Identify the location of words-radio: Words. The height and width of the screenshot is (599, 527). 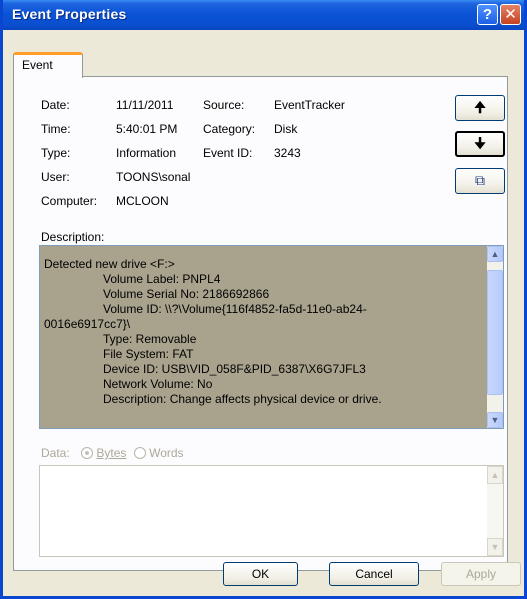
(158, 453).